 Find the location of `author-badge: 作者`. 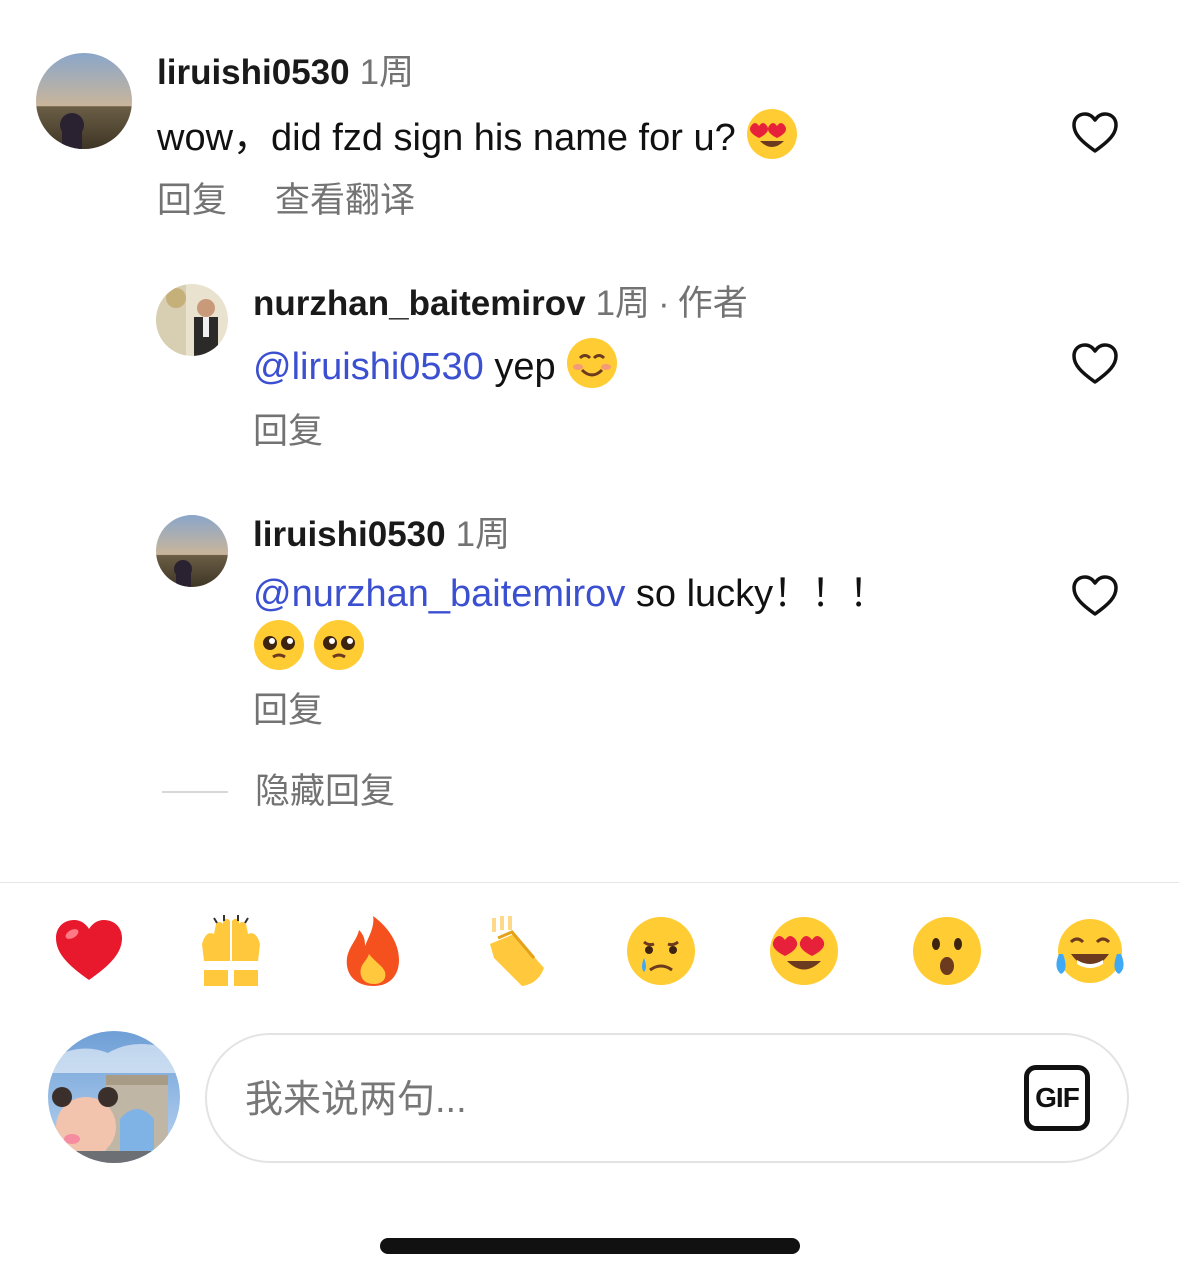

author-badge: 作者 is located at coordinates (712, 303).